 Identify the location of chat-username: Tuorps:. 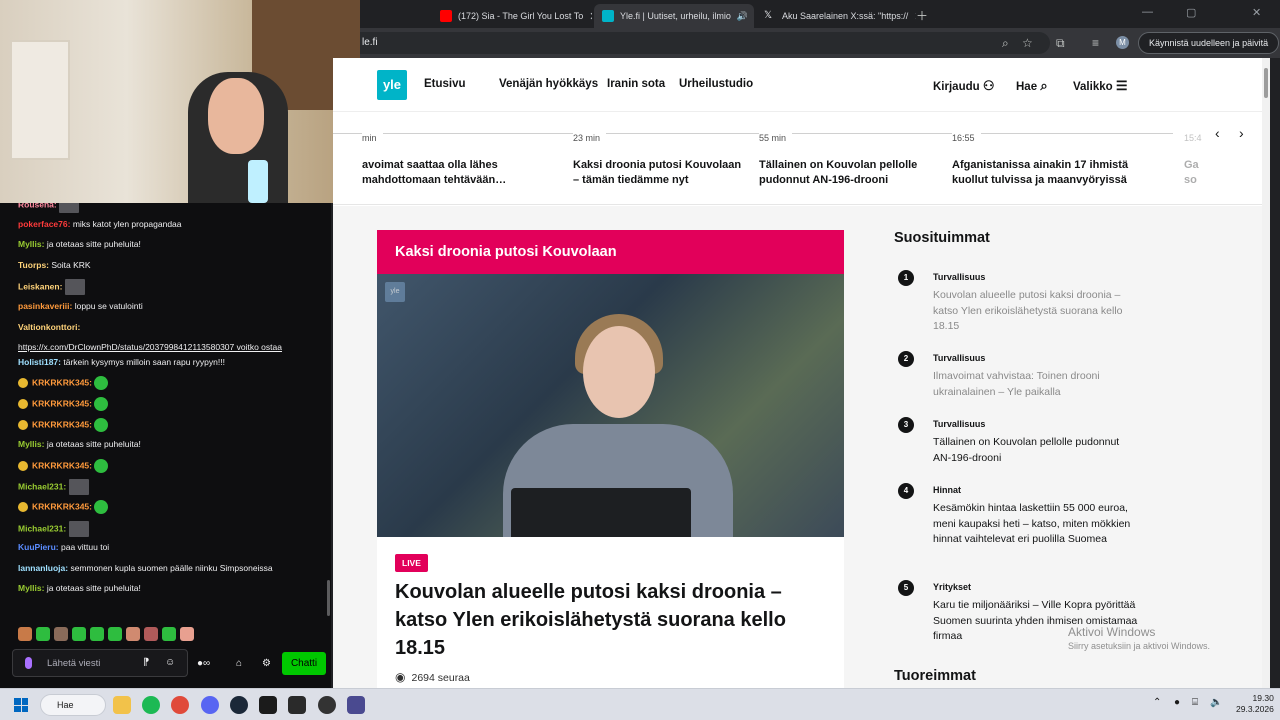
(33, 265).